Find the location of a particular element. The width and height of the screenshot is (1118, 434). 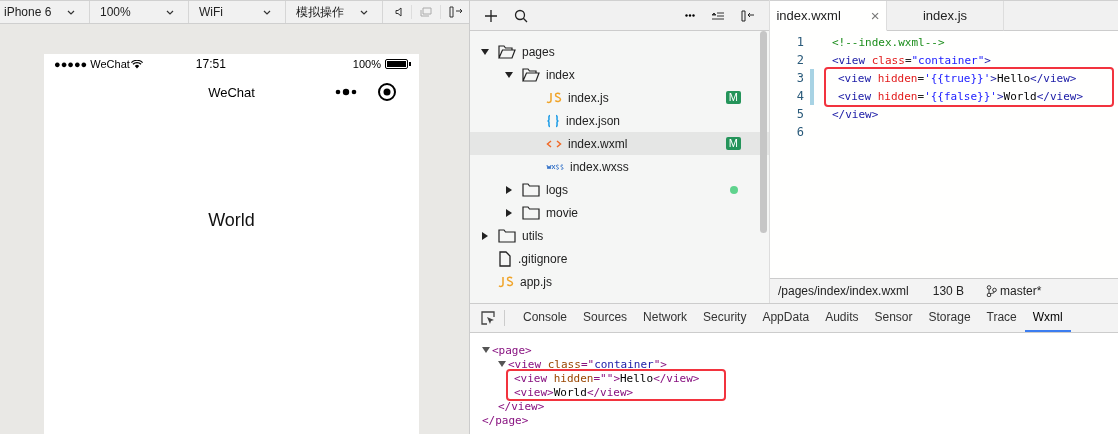

code-line: <view hidden='{{true}}'>Hello</view> is located at coordinates (957, 78).